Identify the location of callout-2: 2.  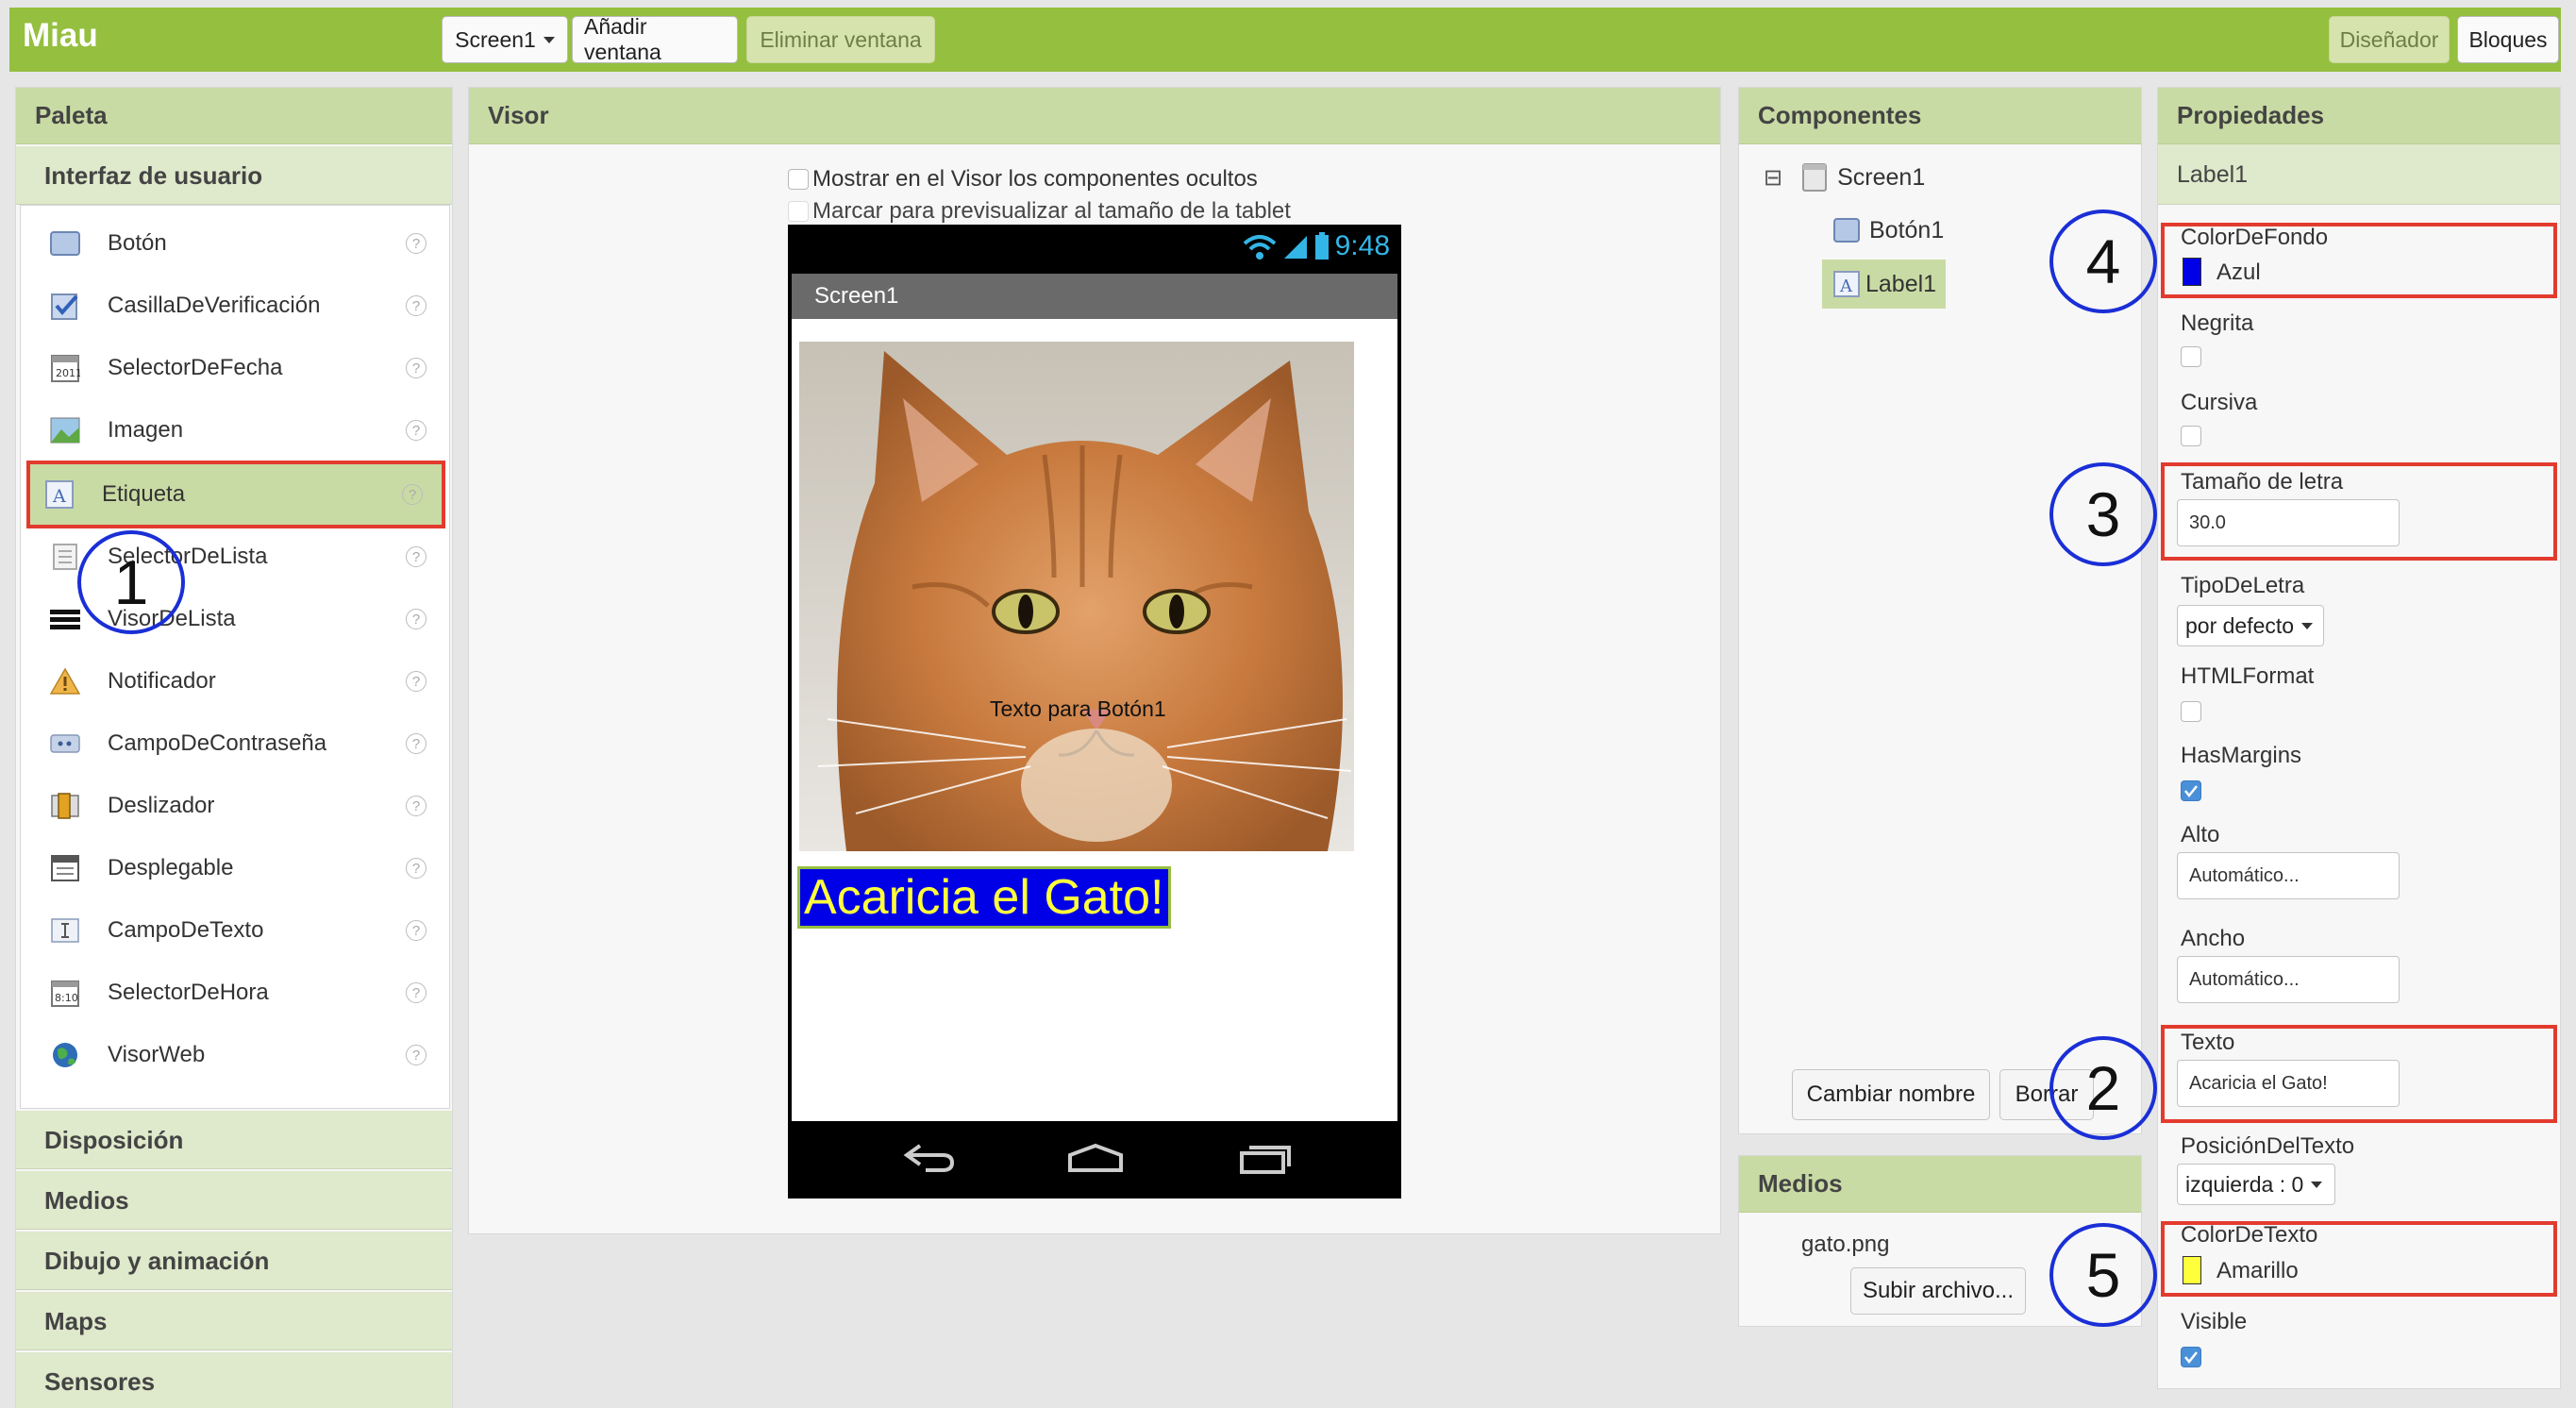
(2103, 1088).